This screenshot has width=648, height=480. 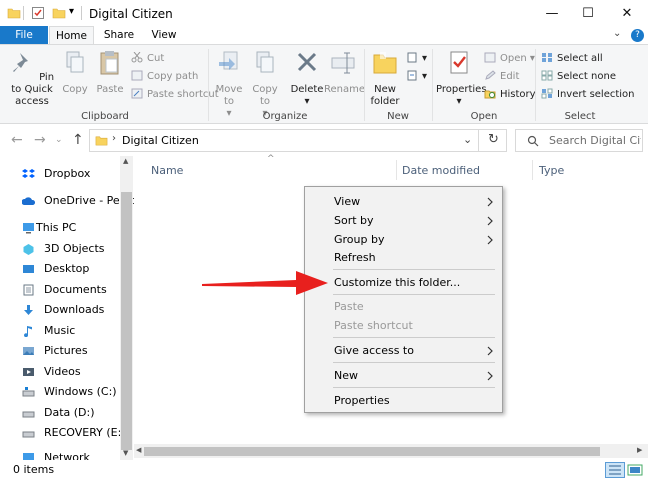 What do you see at coordinates (109, 63) in the screenshot?
I see `clipboard-icon` at bounding box center [109, 63].